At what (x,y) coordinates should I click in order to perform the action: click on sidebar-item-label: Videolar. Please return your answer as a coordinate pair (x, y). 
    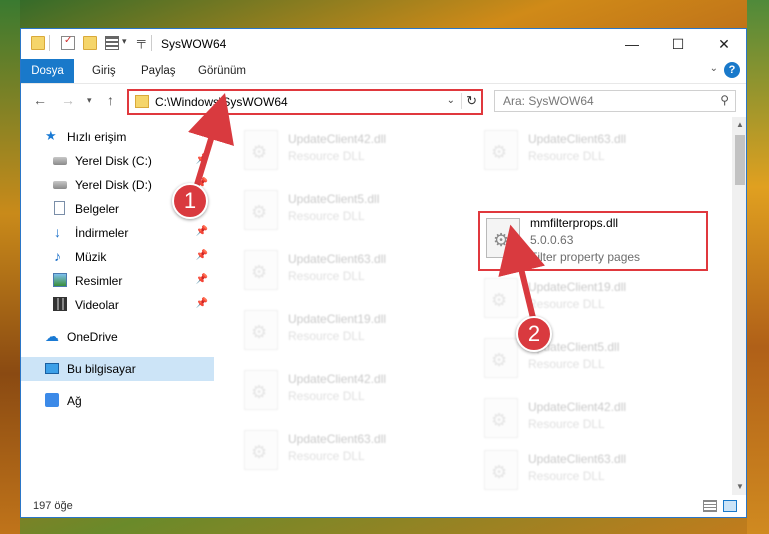
    Looking at the image, I should click on (97, 305).